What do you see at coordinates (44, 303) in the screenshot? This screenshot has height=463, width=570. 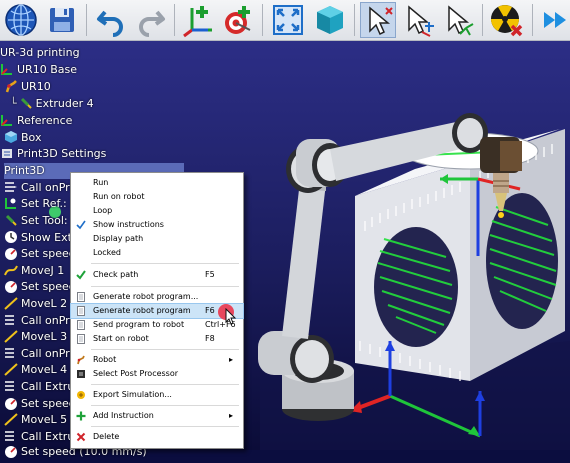 I see `tree-item-label: MoveL 2` at bounding box center [44, 303].